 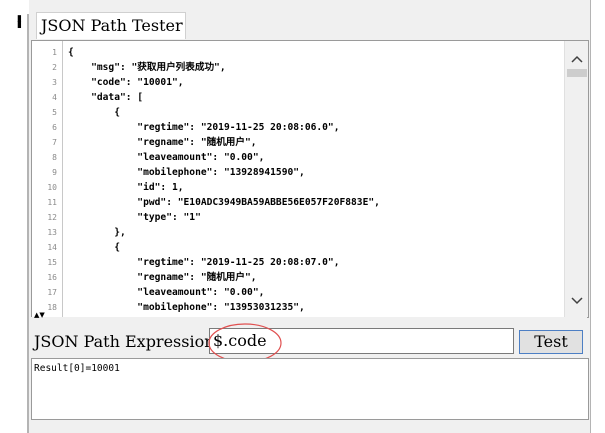 What do you see at coordinates (147, 67) in the screenshot?
I see `code-line: "msg": "获取用户列表成功",` at bounding box center [147, 67].